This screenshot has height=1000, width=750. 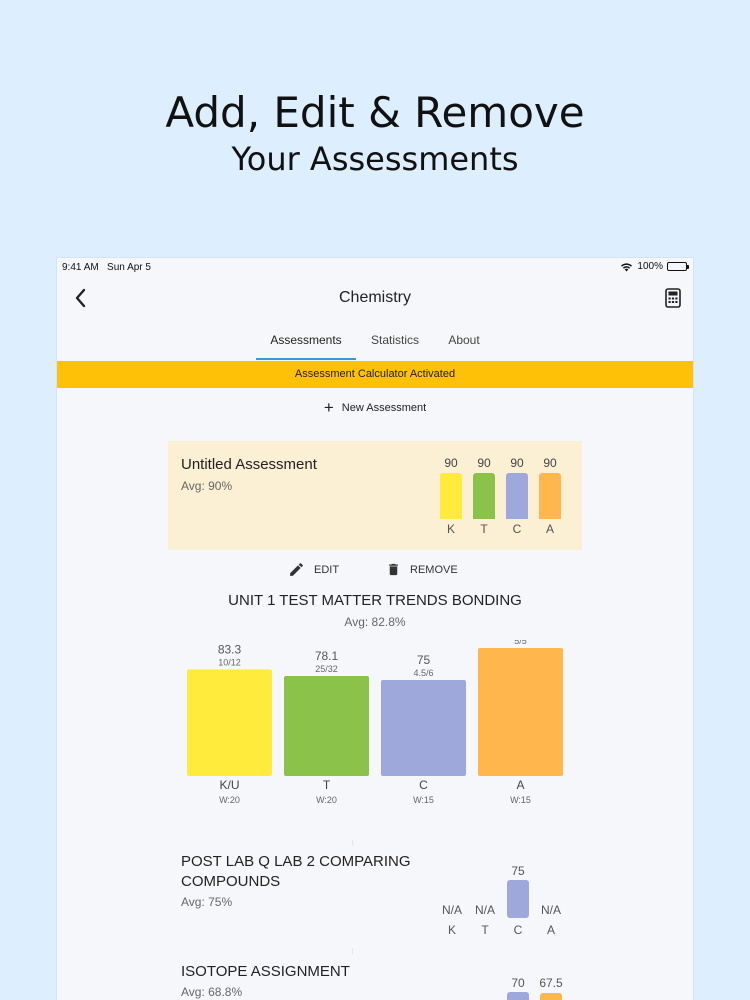 What do you see at coordinates (207, 486) in the screenshot?
I see `assessment-average: Avg: 90%` at bounding box center [207, 486].